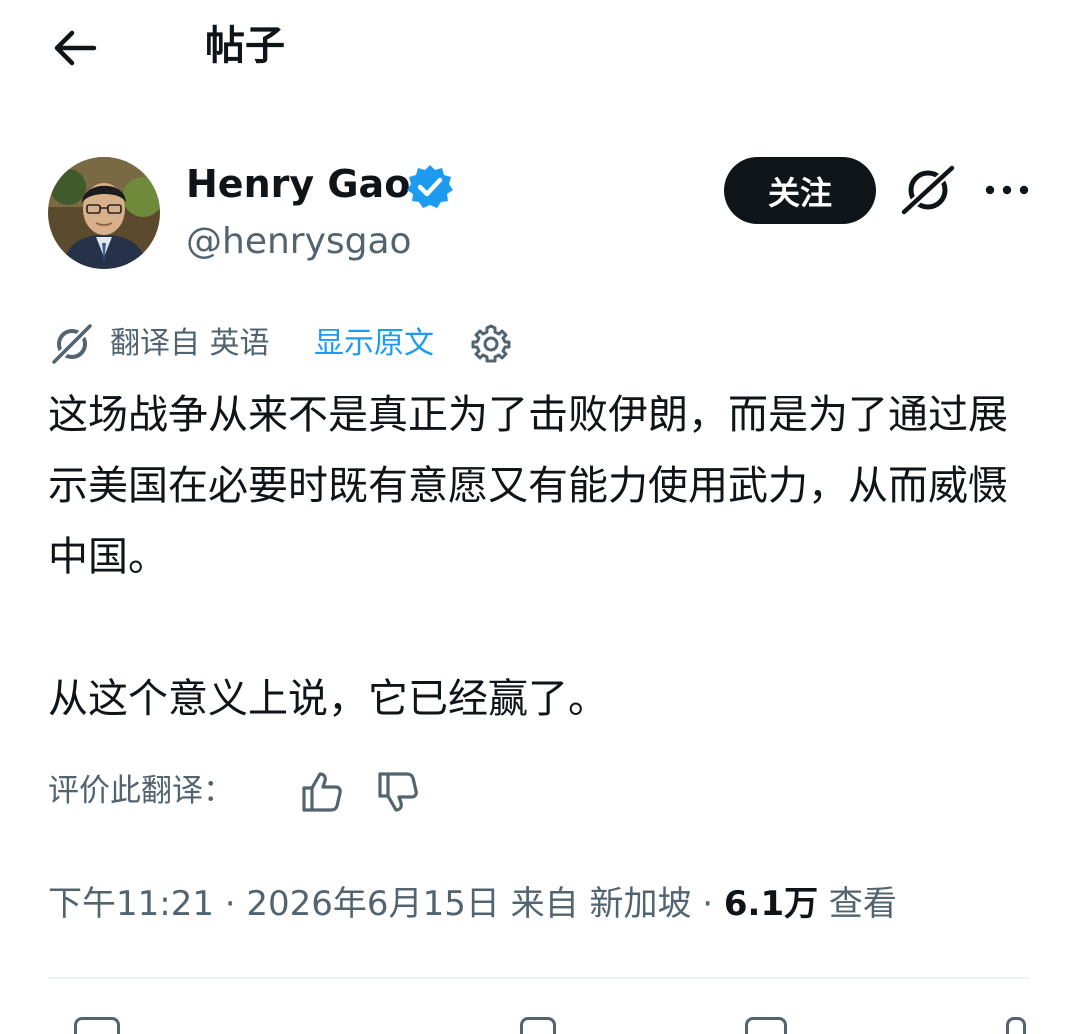 The height and width of the screenshot is (1034, 1079). What do you see at coordinates (328, 699) in the screenshot?
I see `post-paragraph: 从这个意义上说，它已经赢了。` at bounding box center [328, 699].